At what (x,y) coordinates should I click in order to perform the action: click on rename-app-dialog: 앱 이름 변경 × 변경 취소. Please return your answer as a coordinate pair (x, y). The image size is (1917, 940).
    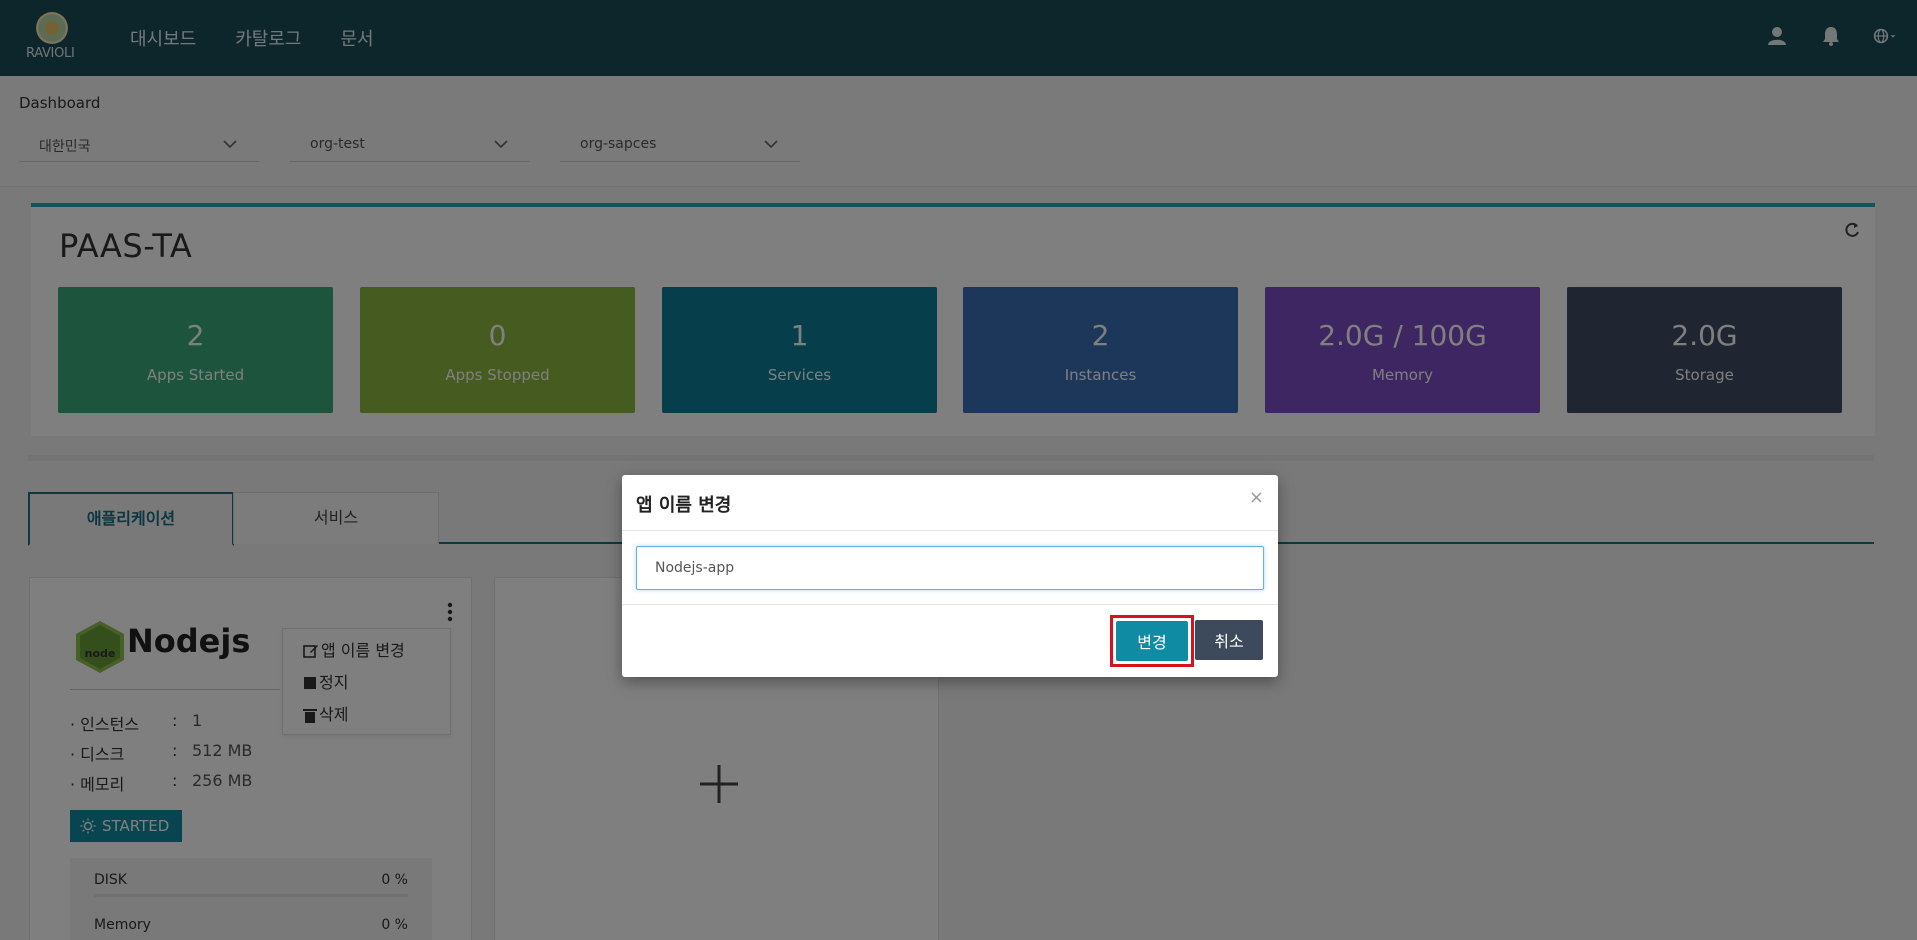
    Looking at the image, I should click on (950, 576).